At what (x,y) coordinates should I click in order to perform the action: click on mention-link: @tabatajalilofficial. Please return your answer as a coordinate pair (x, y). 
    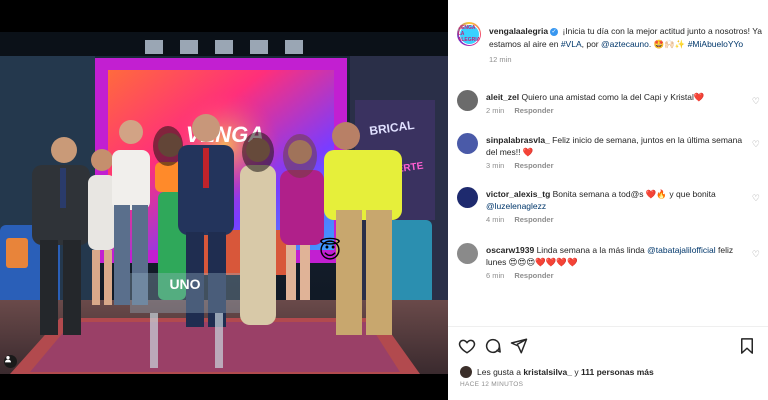
    Looking at the image, I should click on (681, 250).